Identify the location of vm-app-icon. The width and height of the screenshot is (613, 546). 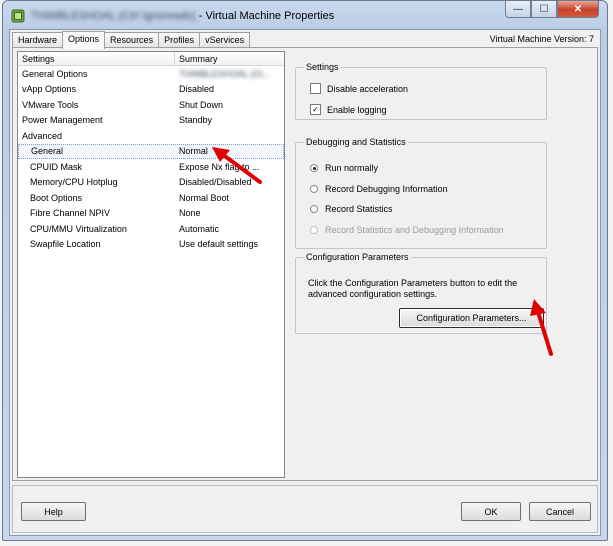
(18, 16).